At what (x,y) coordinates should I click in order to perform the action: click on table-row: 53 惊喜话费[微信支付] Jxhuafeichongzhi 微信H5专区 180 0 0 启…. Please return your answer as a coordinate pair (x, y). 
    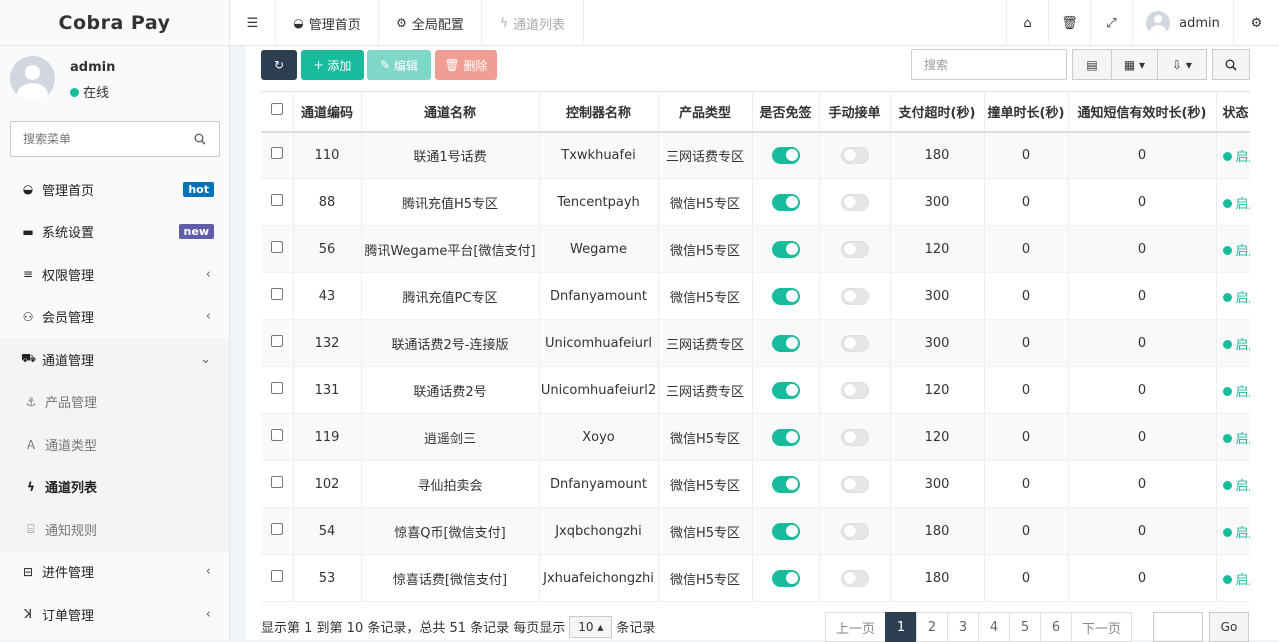
    Looking at the image, I should click on (761, 578).